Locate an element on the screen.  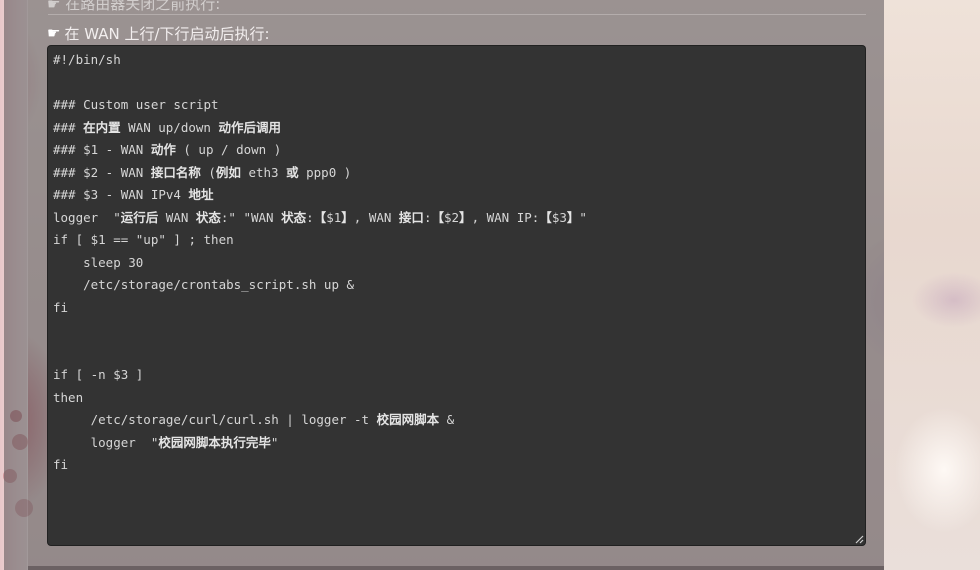
code-line: sleep 30 is located at coordinates (98, 262).